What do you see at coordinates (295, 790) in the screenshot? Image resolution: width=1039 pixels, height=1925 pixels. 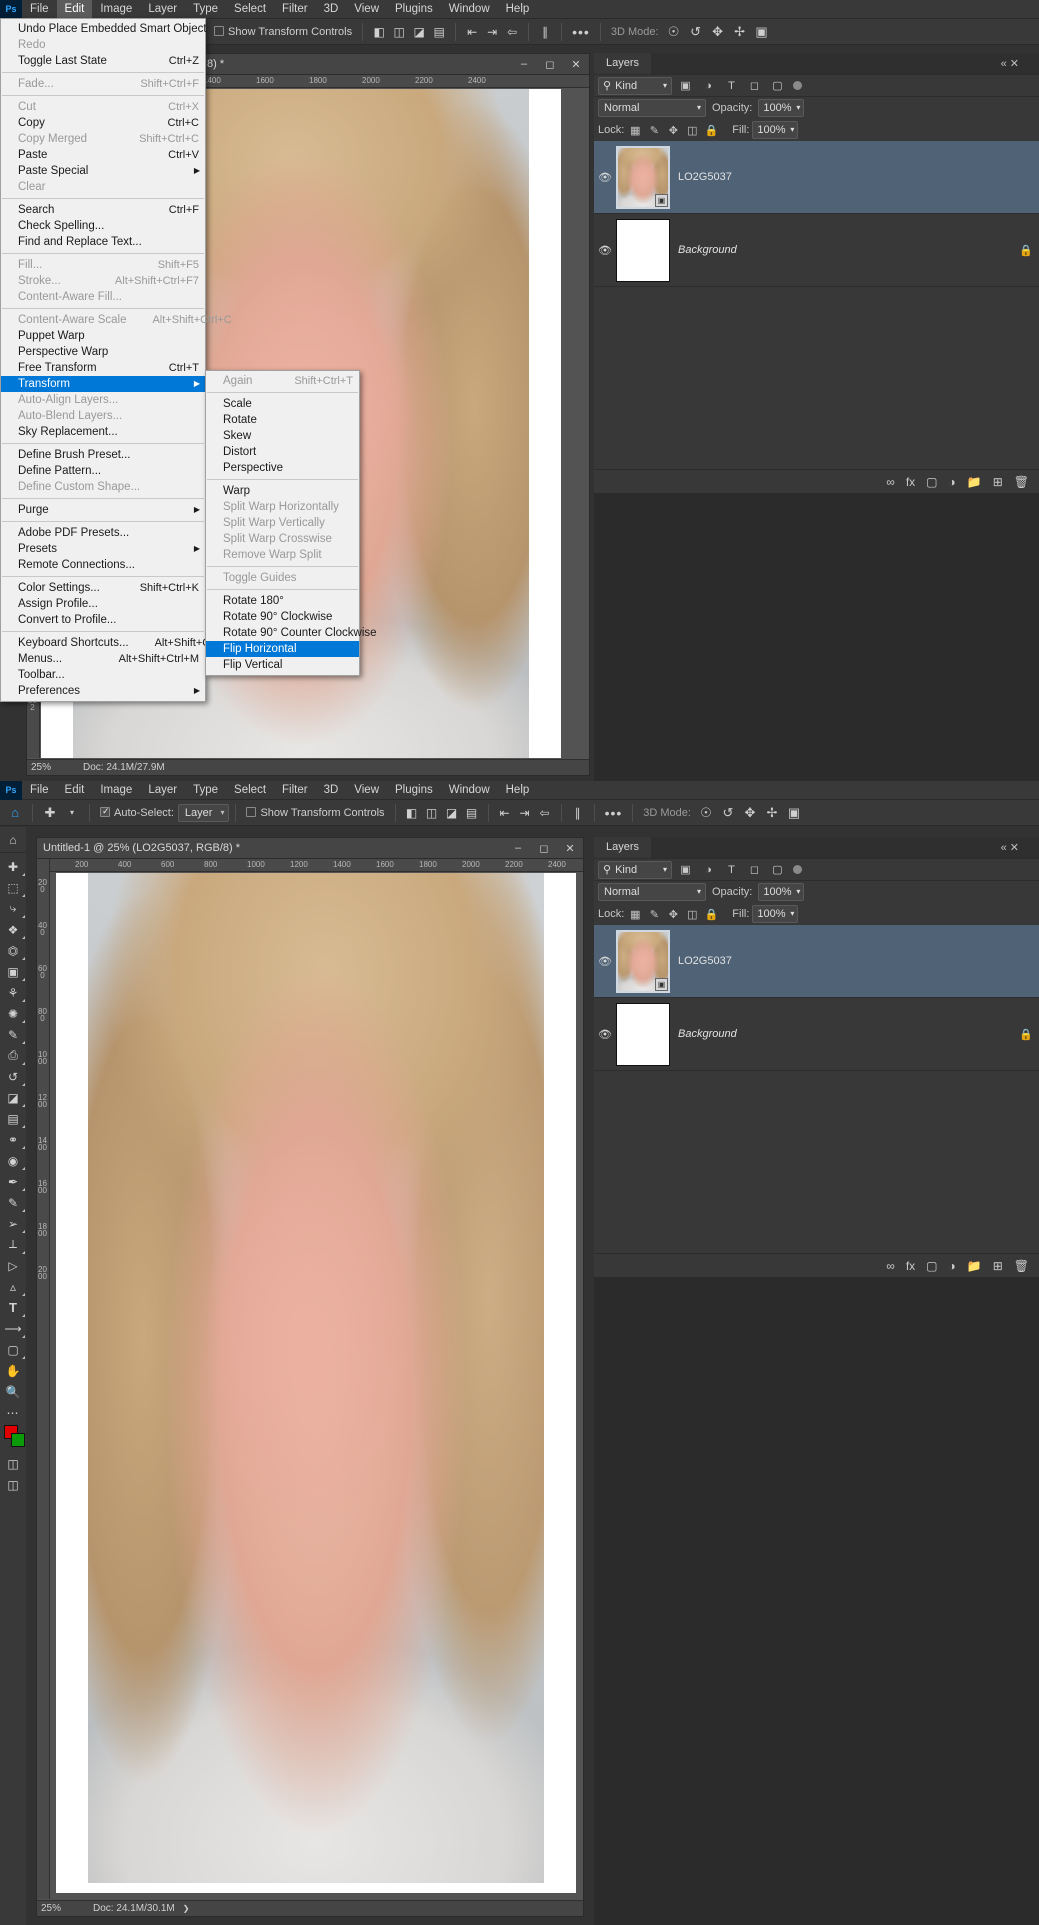 I see `menu-filter: Filter` at bounding box center [295, 790].